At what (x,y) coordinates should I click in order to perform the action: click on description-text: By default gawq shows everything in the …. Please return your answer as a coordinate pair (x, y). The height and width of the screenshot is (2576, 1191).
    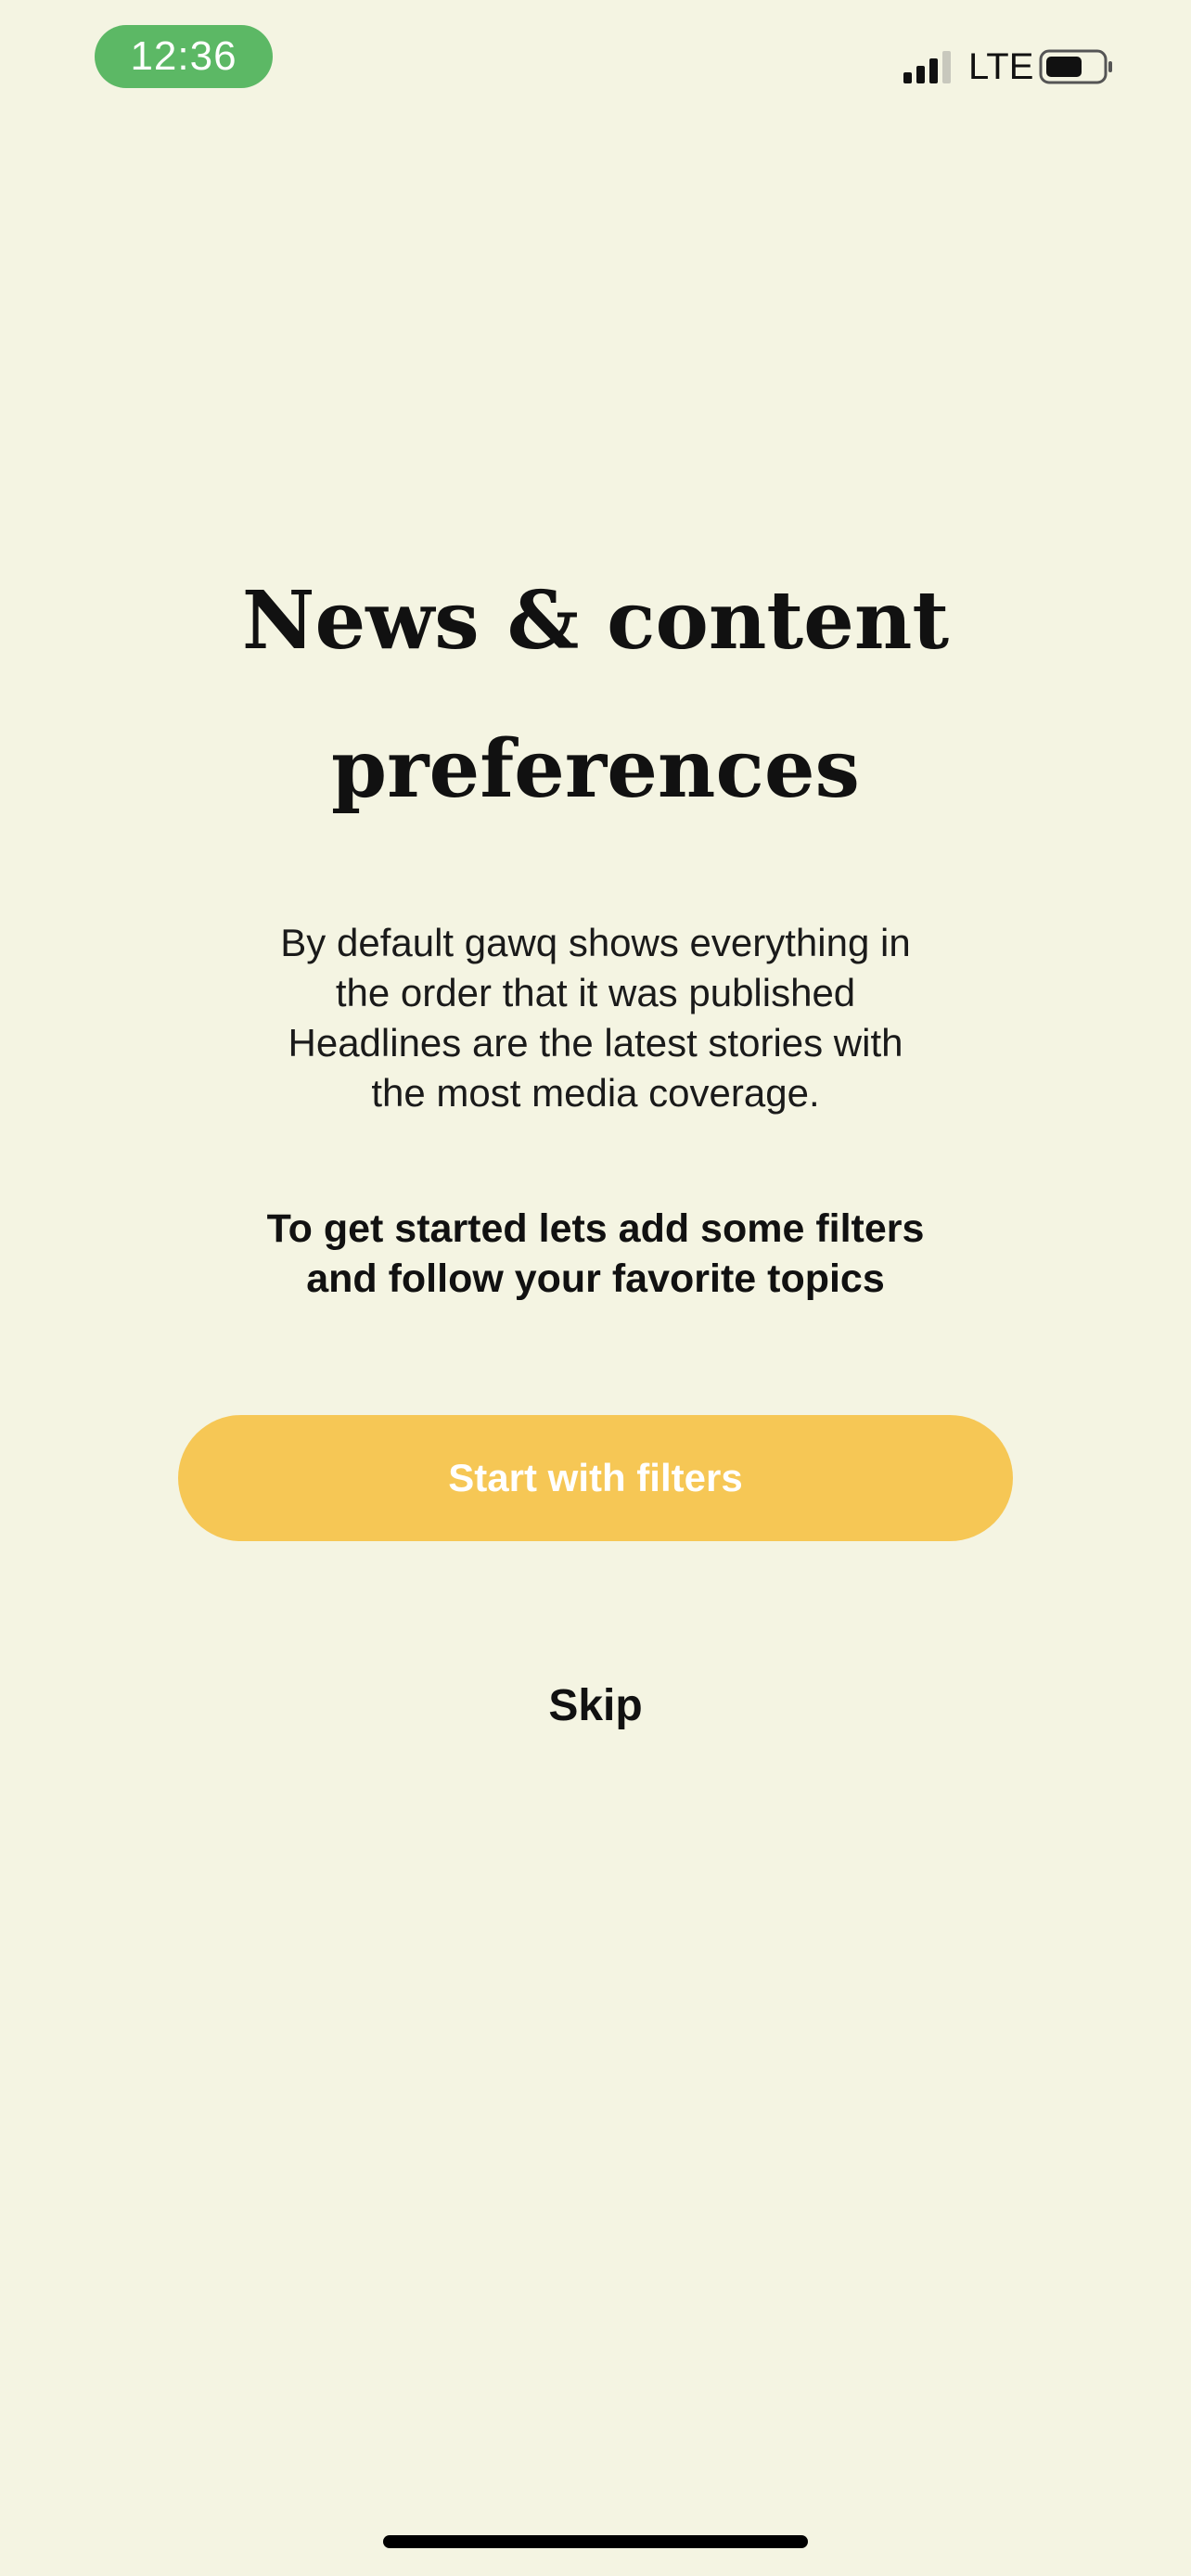
    Looking at the image, I should click on (595, 1018).